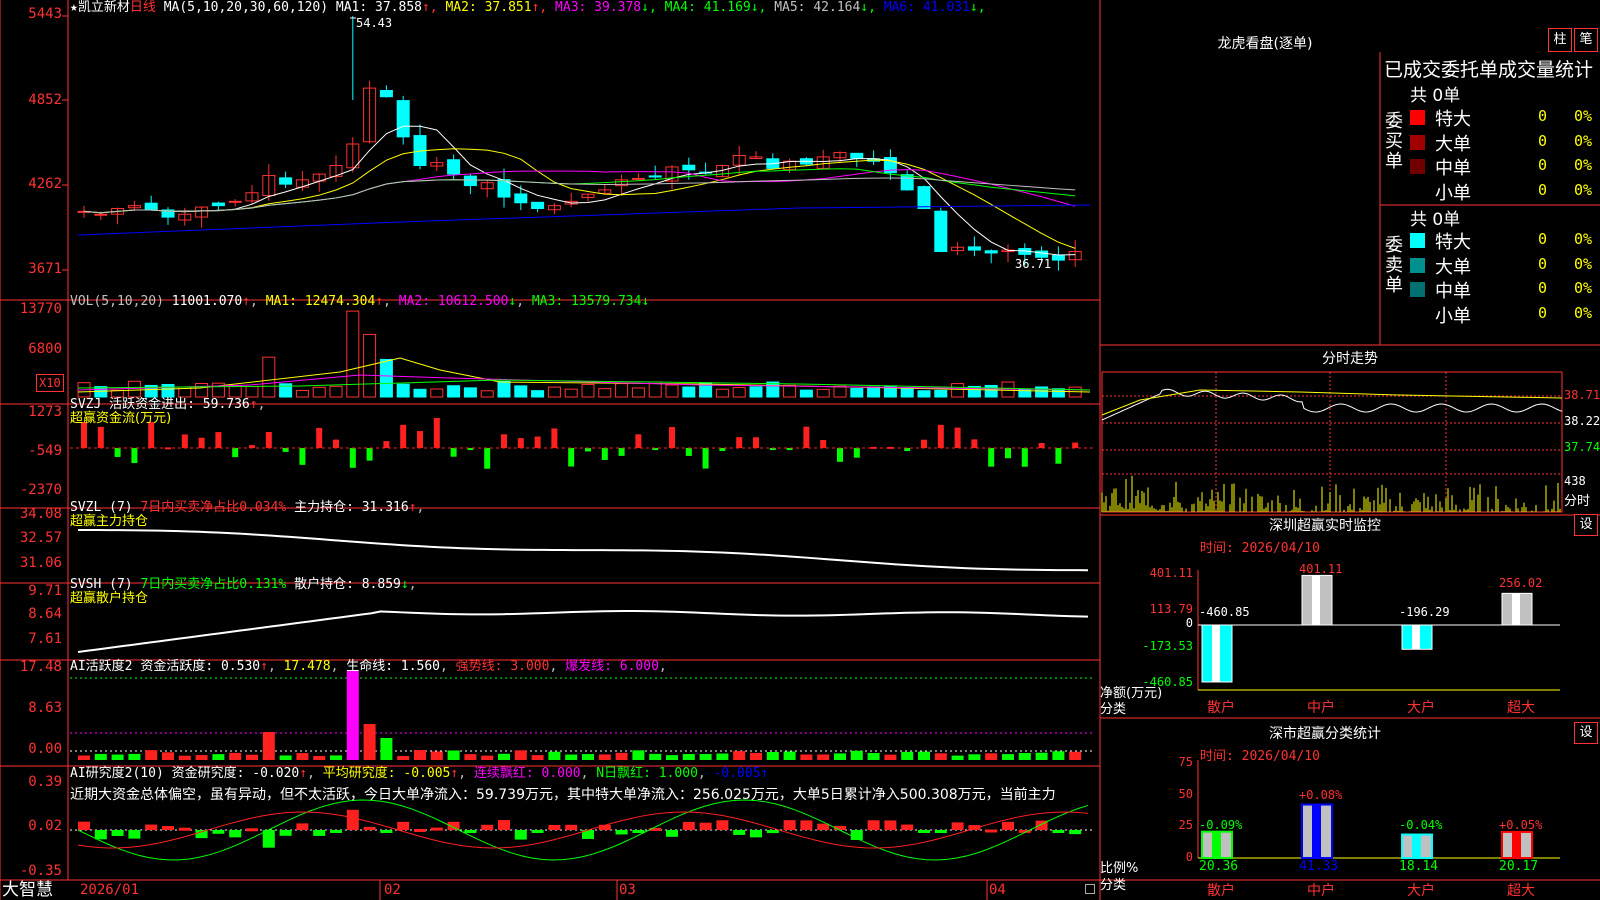  I want to click on vol-ma1: 12474.304, so click(340, 301).